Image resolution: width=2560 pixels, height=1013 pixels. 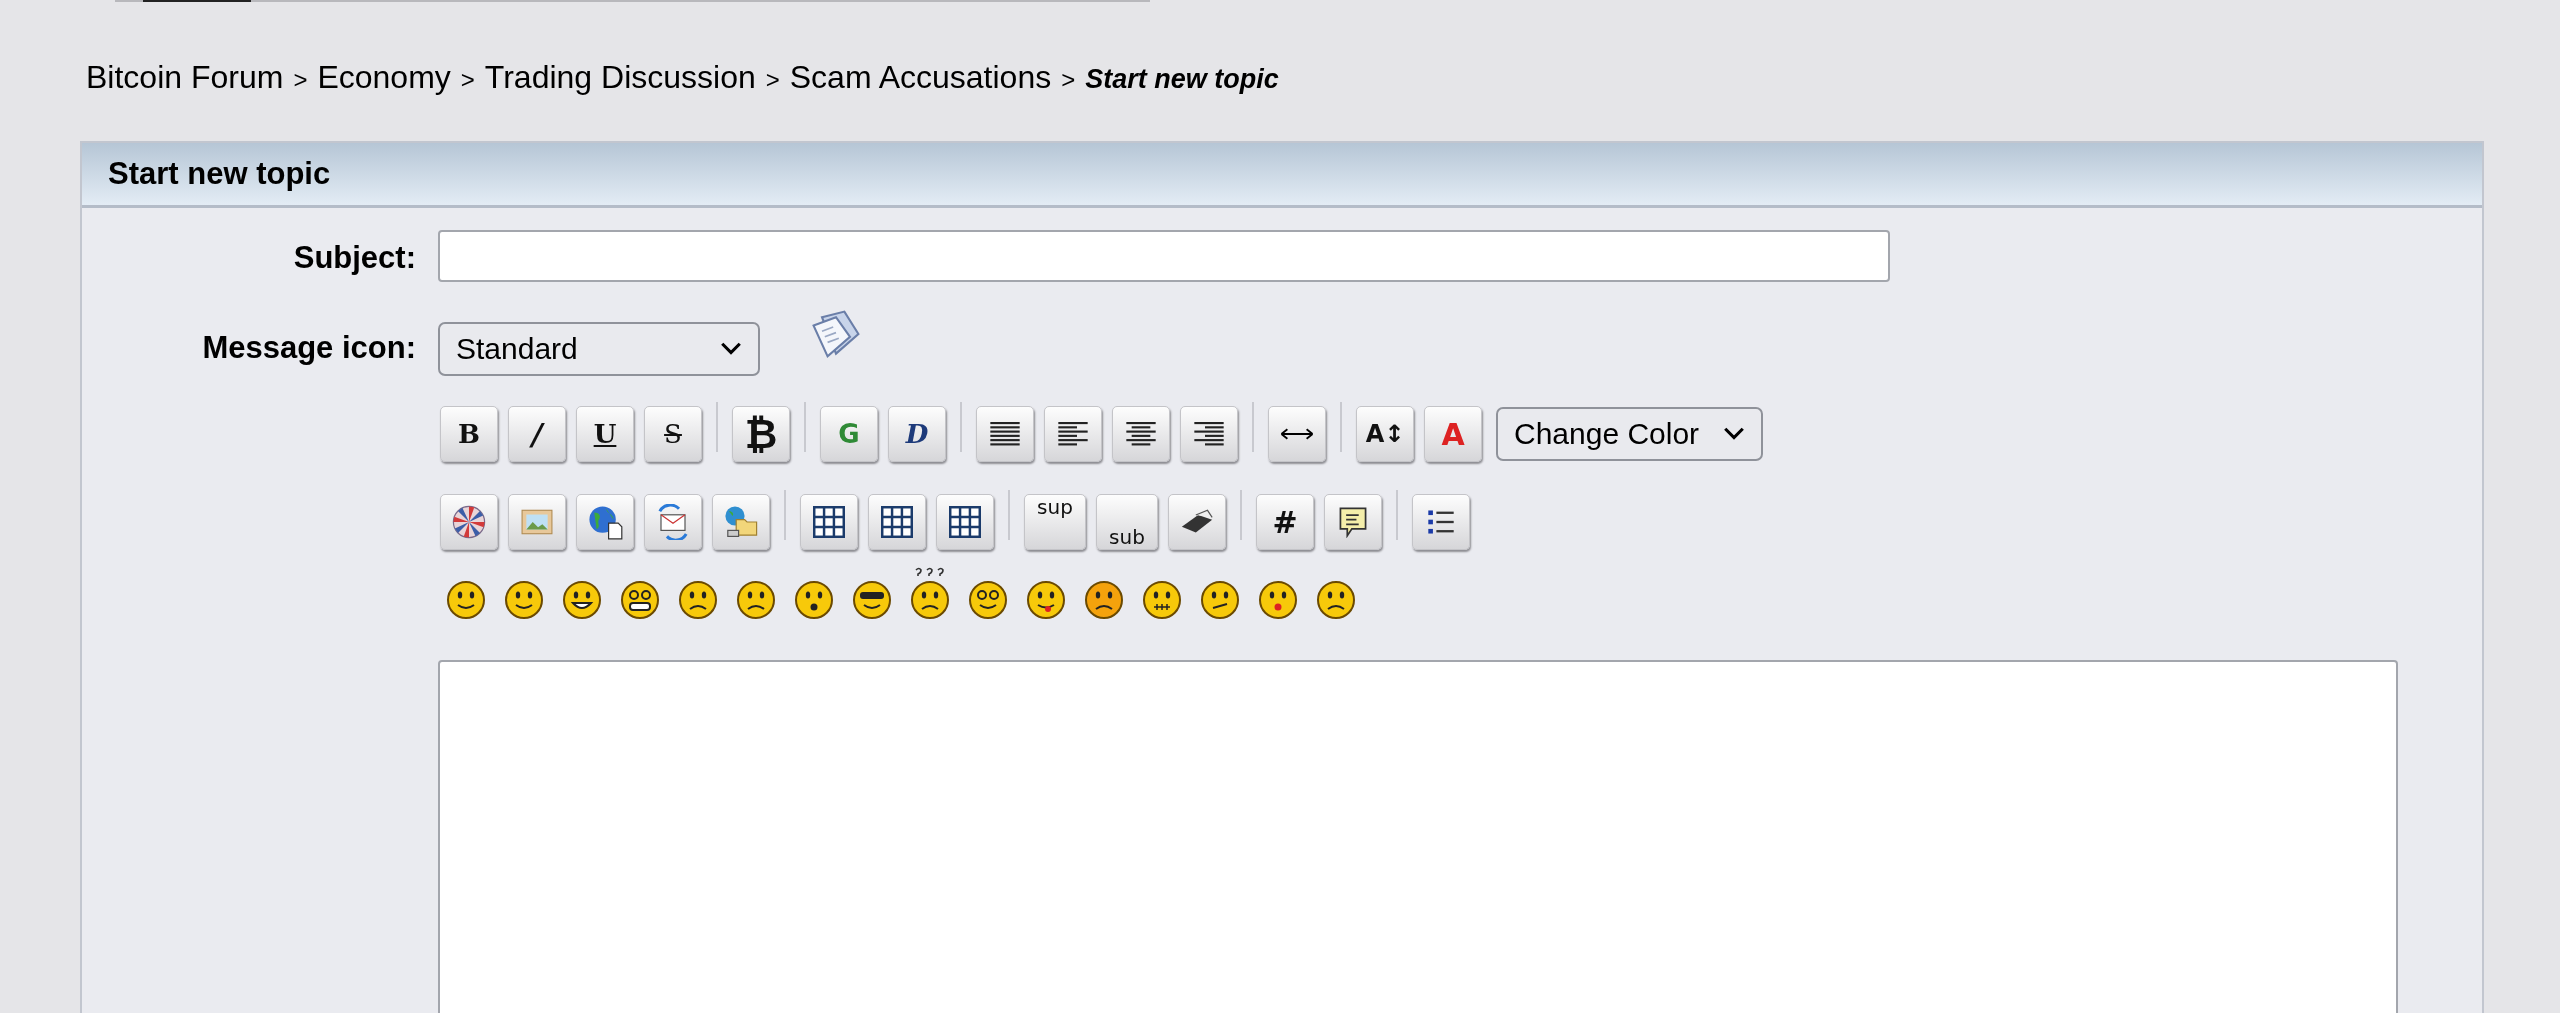 What do you see at coordinates (219, 174) in the screenshot?
I see `panel-title: Start new topic` at bounding box center [219, 174].